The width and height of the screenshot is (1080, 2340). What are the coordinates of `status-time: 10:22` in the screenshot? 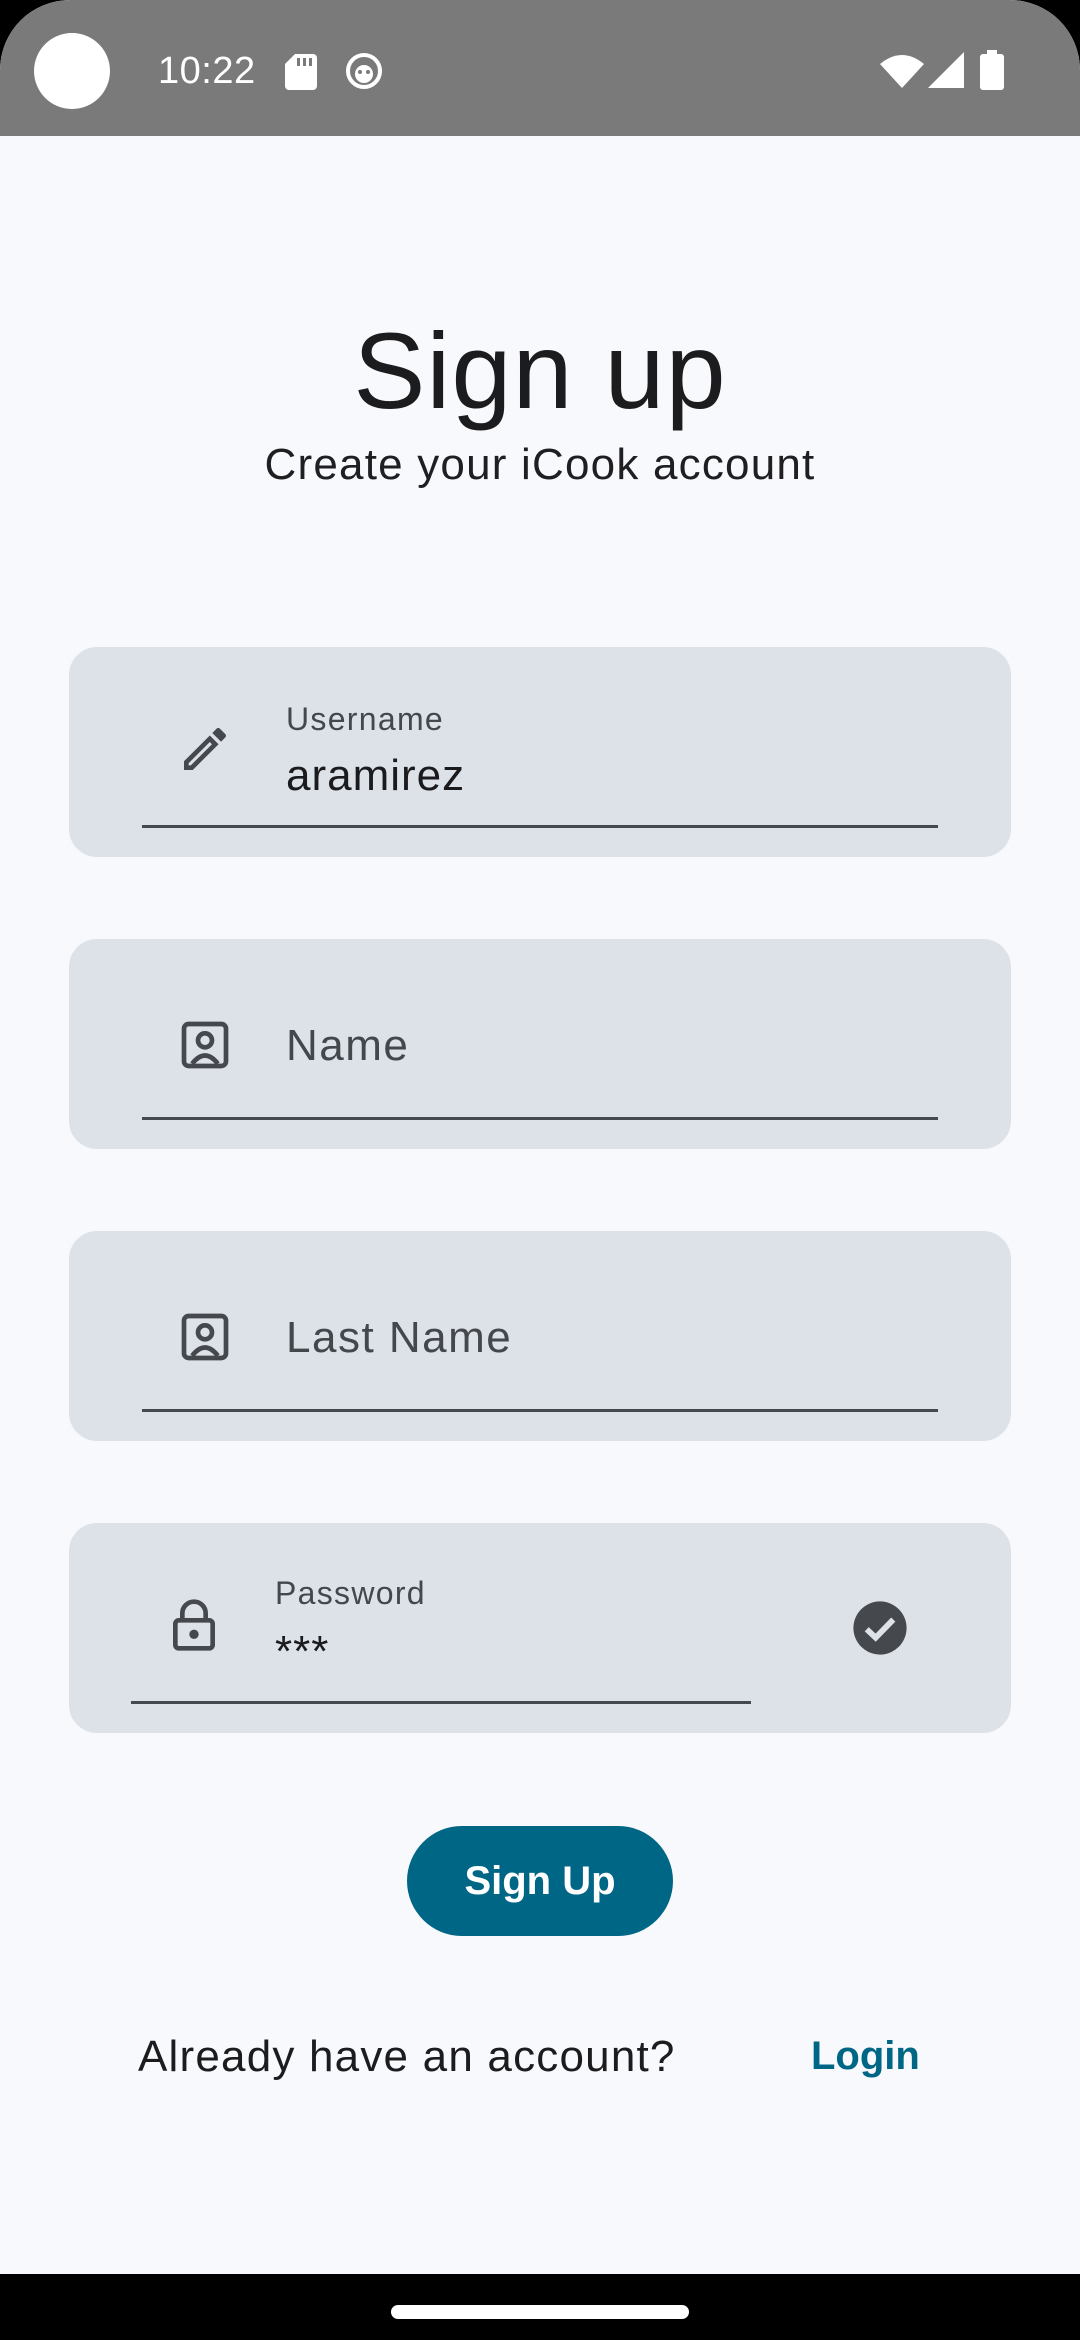 It's located at (207, 71).